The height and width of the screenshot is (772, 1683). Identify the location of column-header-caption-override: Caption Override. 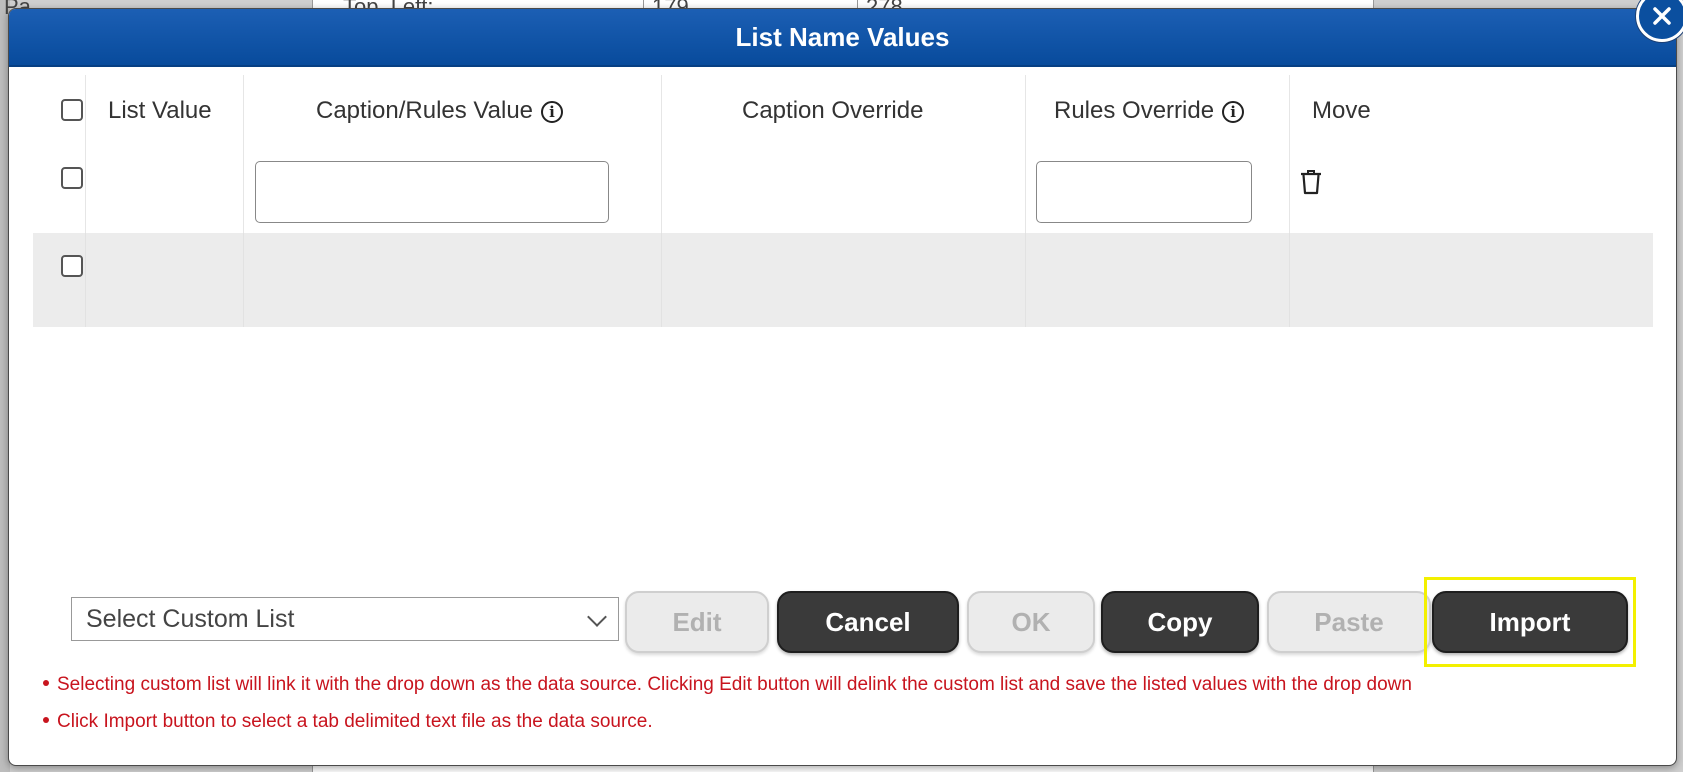
(833, 110).